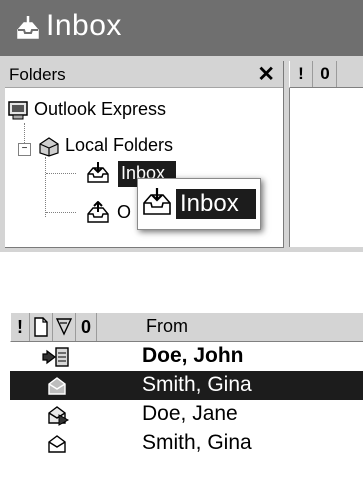  I want to click on message-from: Doe, Jane, so click(190, 413).